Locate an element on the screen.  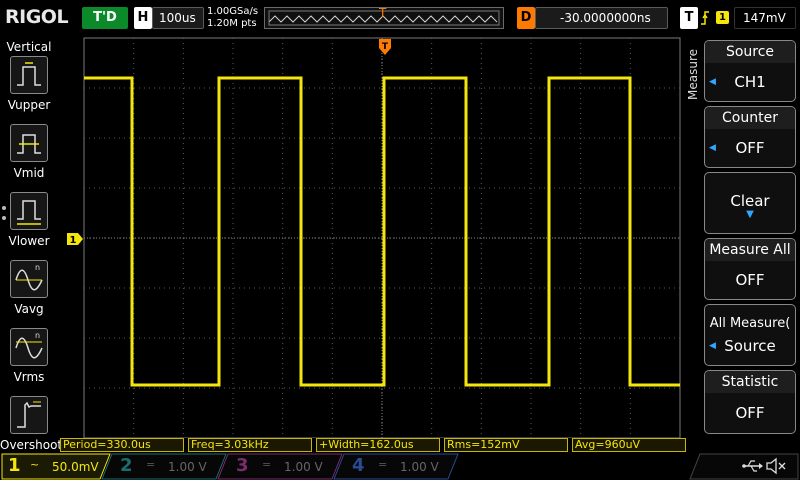
brand-logo: RIGOL is located at coordinates (37, 17).